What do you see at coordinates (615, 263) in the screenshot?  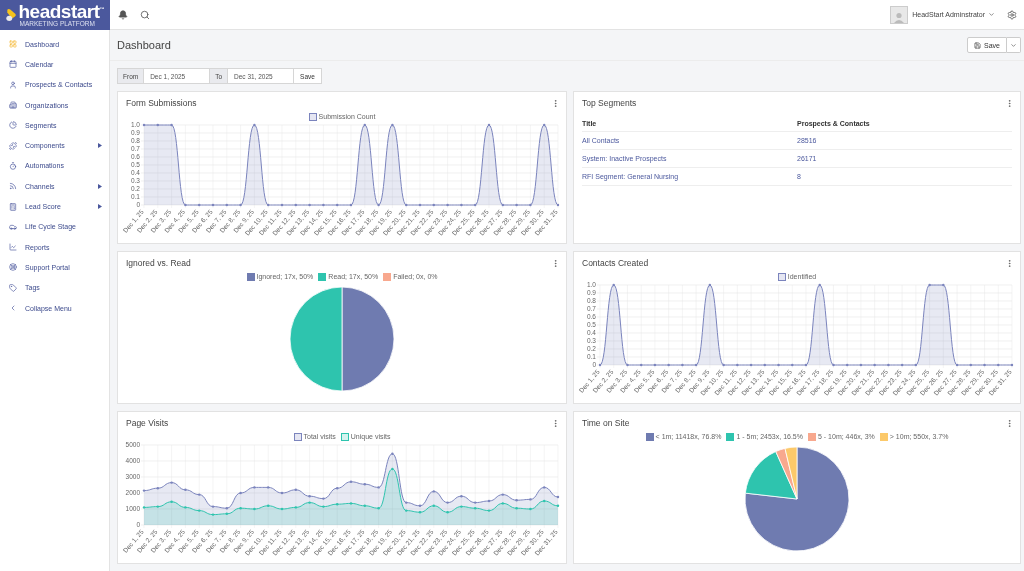 I see `card-title: Contacts Created` at bounding box center [615, 263].